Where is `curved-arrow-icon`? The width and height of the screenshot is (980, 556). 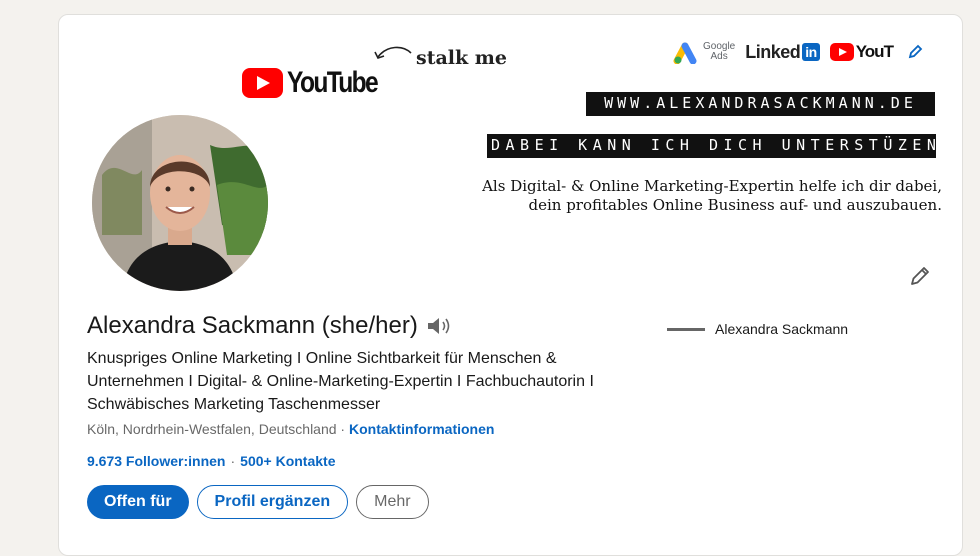 curved-arrow-icon is located at coordinates (393, 52).